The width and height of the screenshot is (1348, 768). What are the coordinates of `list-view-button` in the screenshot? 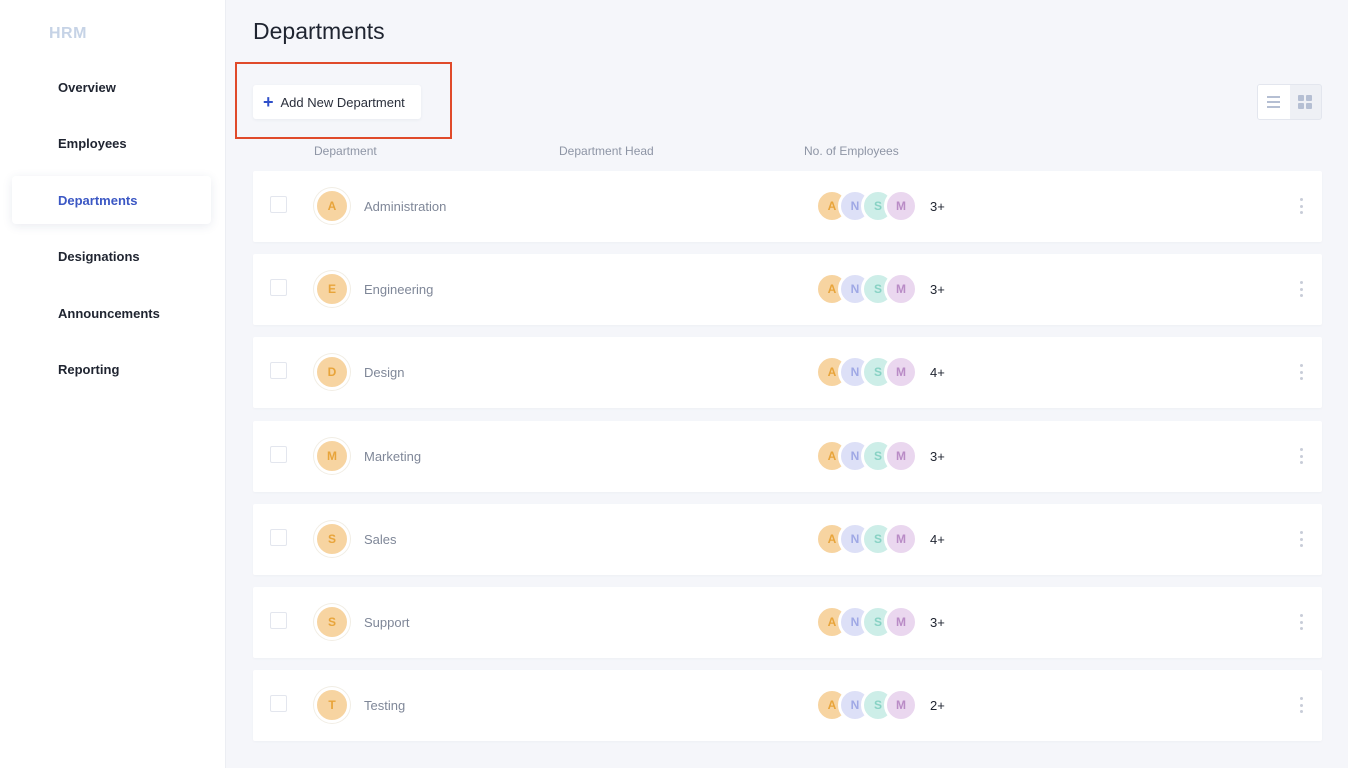 It's located at (1274, 102).